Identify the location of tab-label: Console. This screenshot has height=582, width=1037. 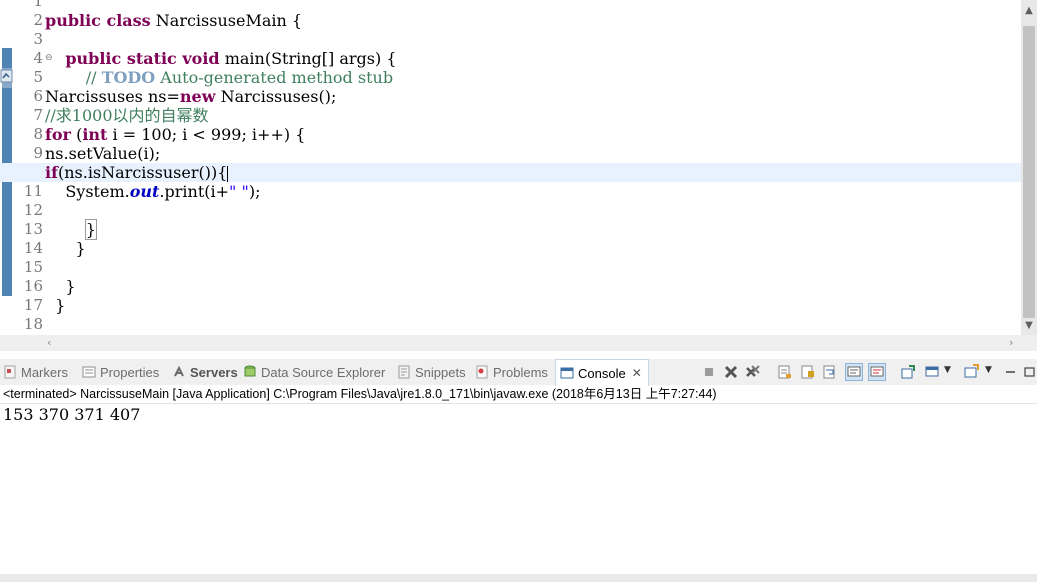
(602, 373).